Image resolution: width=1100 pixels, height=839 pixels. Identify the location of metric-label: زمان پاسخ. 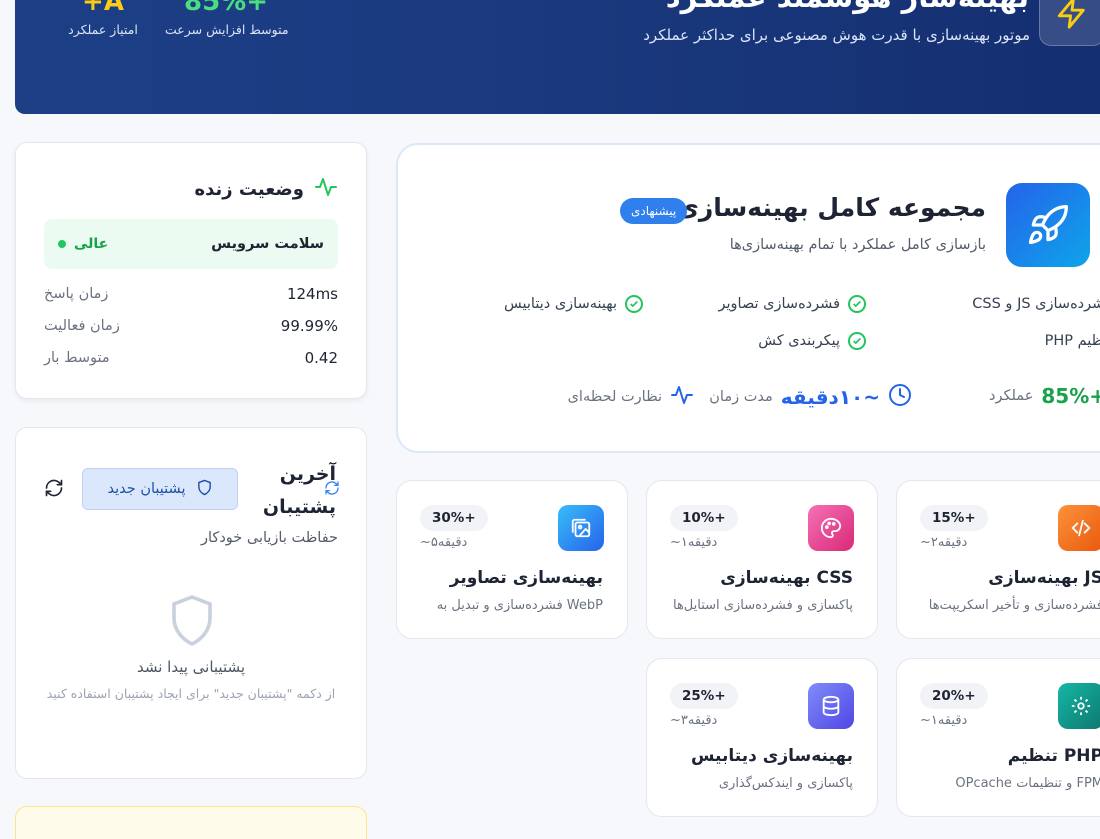
(76, 294).